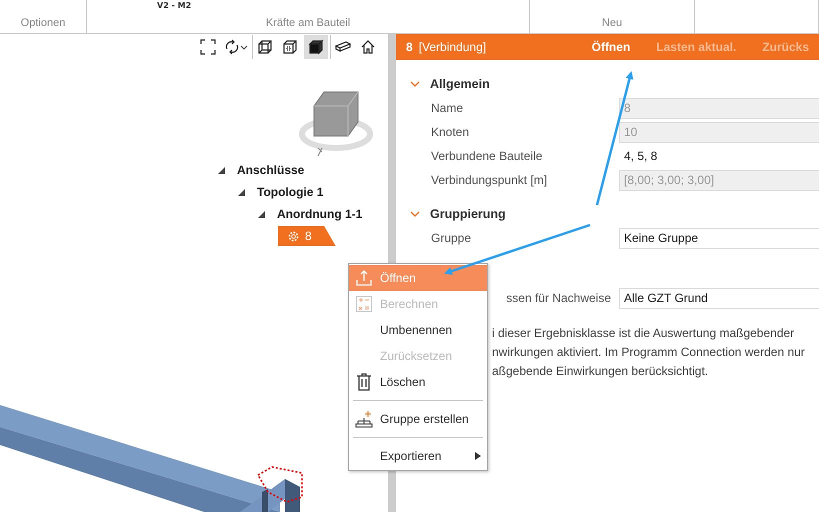  I want to click on ribbon-text: V2 - M2, so click(174, 5).